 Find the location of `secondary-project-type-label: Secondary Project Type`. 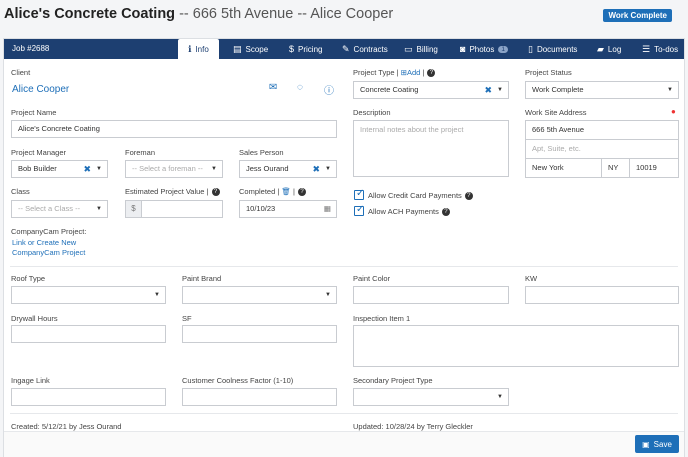

secondary-project-type-label: Secondary Project Type is located at coordinates (393, 380).